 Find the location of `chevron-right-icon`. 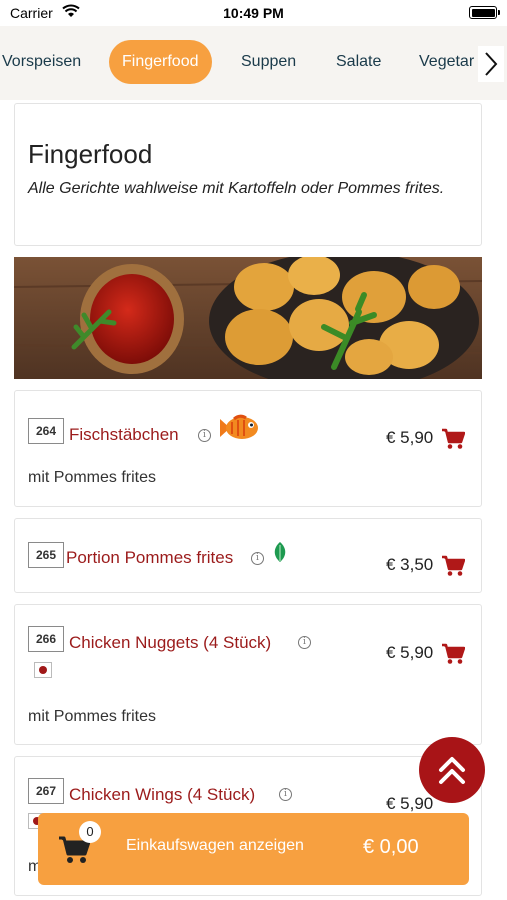

chevron-right-icon is located at coordinates (491, 64).